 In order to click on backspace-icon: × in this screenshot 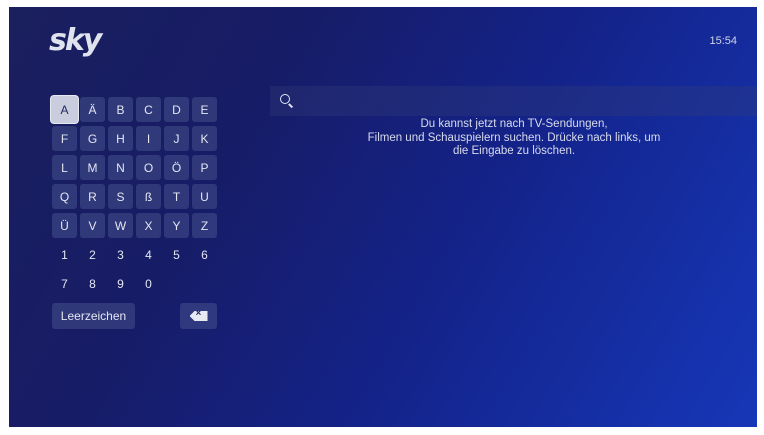, I will do `click(198, 316)`.